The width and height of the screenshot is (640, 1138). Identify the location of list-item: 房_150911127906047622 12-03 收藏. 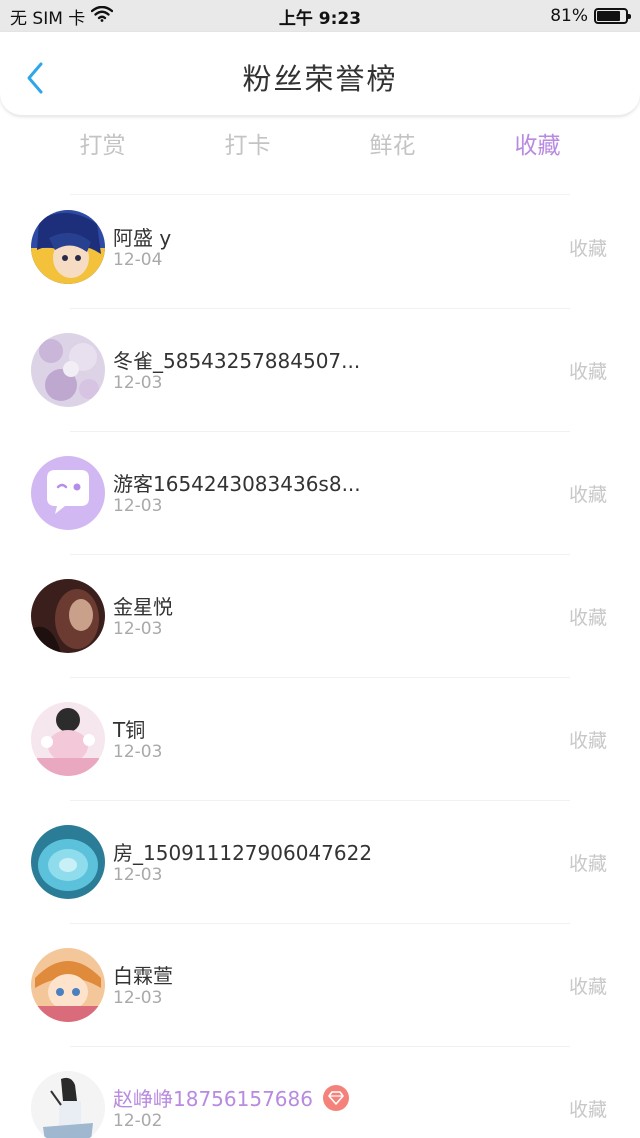
(320, 862).